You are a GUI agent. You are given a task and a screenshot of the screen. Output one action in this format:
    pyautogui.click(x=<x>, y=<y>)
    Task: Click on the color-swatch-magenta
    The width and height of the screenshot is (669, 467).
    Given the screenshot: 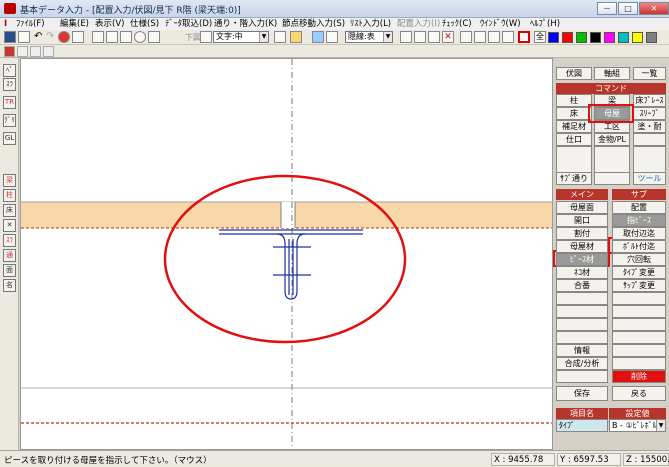 What is the action you would take?
    pyautogui.click(x=609, y=37)
    